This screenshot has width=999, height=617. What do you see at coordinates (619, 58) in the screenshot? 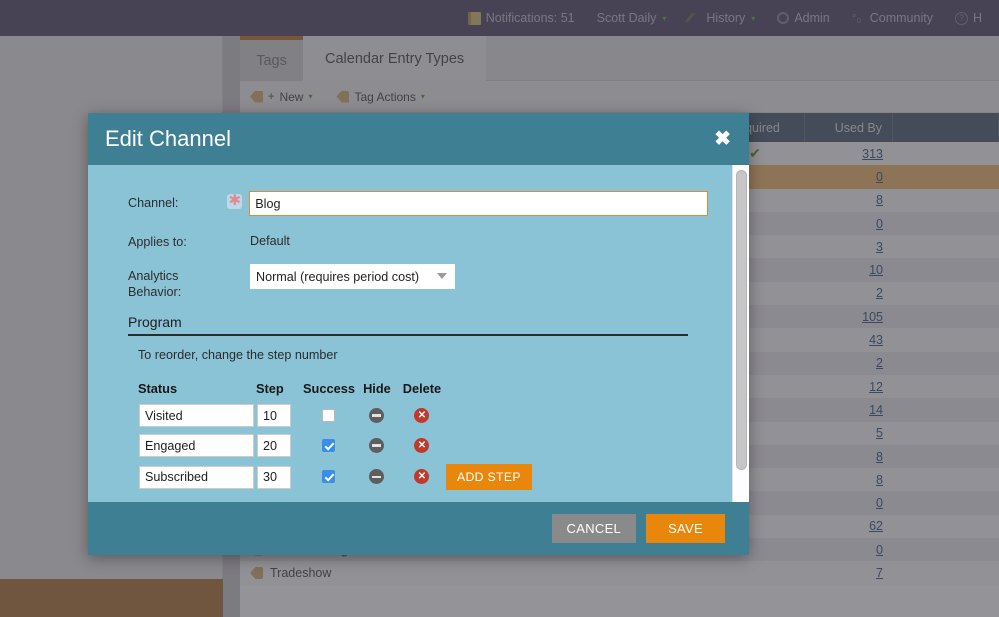
I see `tab-bar: Tags Calendar Entry Types` at bounding box center [619, 58].